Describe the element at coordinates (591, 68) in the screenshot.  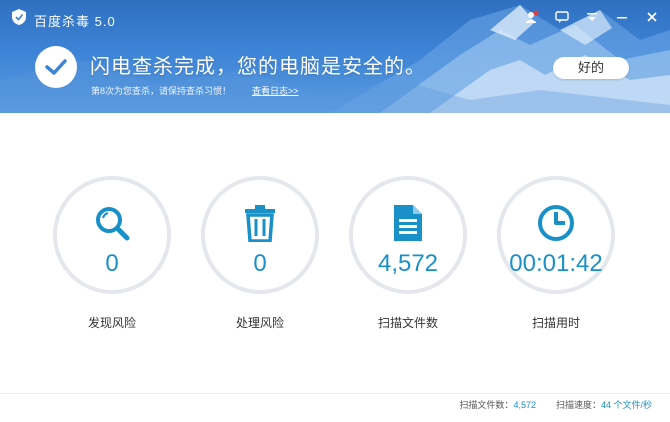
I see `ok-button: 好的` at that location.